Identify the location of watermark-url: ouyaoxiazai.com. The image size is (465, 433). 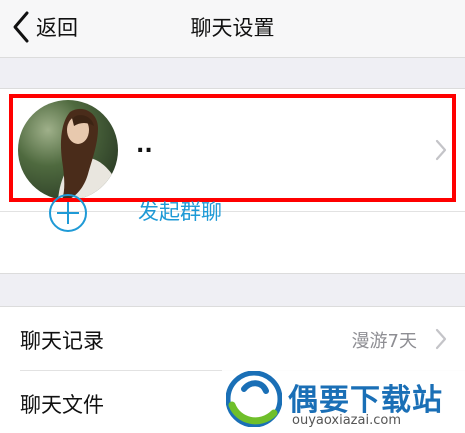
(346, 420).